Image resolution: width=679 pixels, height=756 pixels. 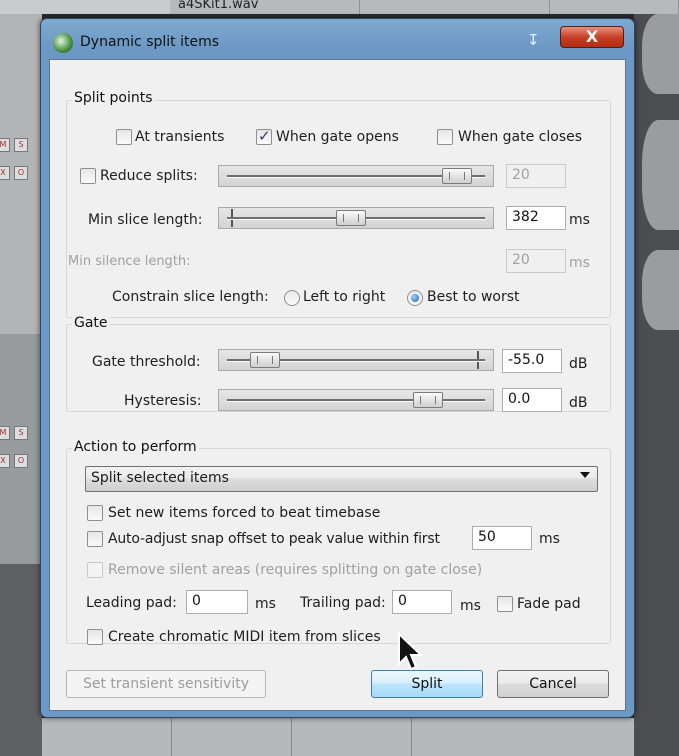 I want to click on gate-title: Gate, so click(x=91, y=323).